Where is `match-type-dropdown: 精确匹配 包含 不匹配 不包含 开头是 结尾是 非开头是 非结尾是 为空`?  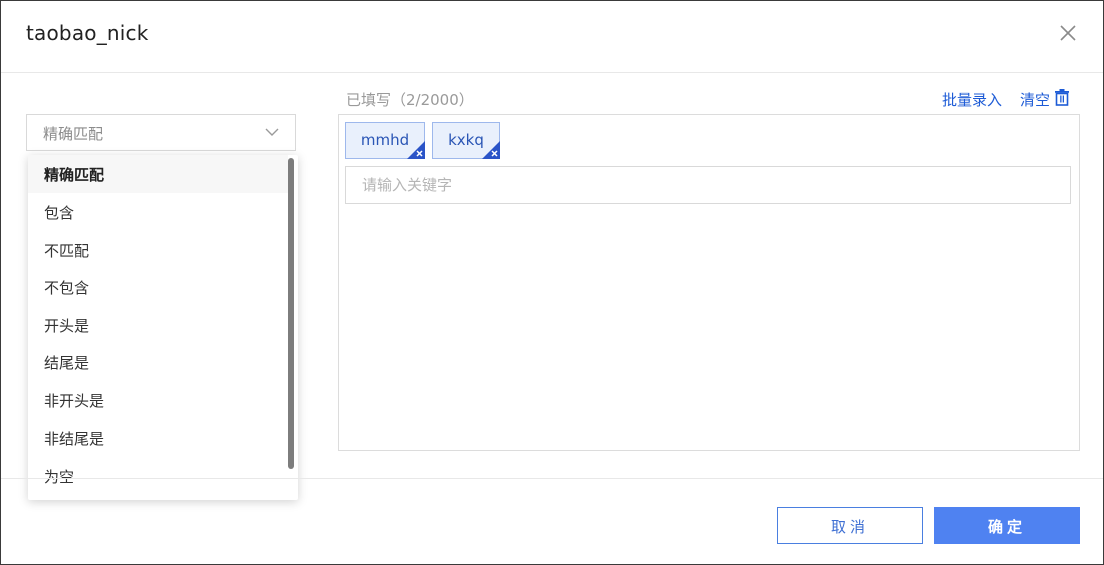
match-type-dropdown: 精确匹配 包含 不匹配 不包含 开头是 结尾是 非开头是 非结尾是 为空 is located at coordinates (163, 327).